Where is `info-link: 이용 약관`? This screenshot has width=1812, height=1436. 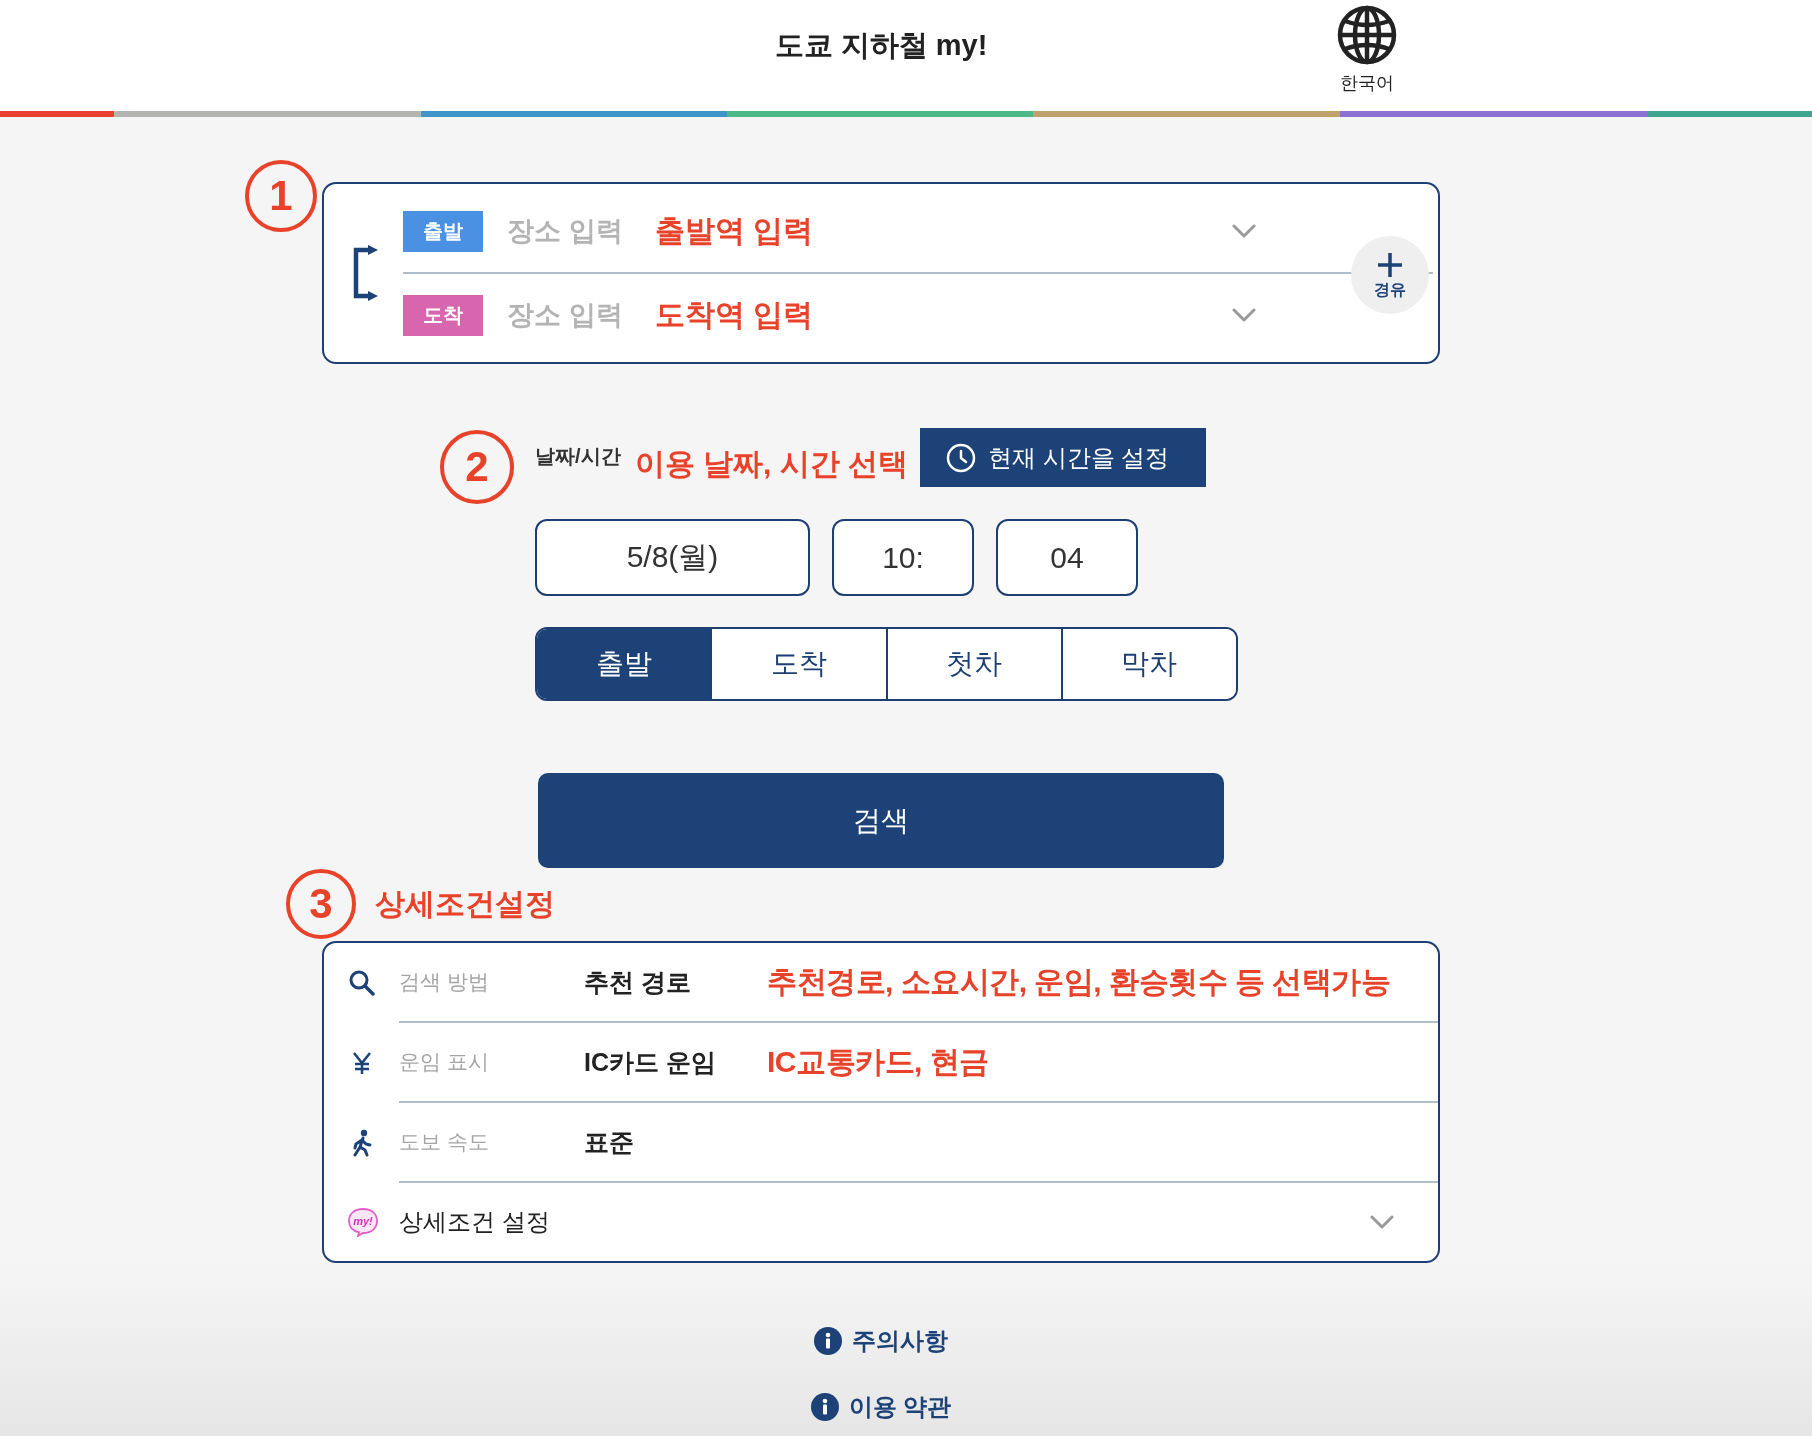 info-link: 이용 약관 is located at coordinates (881, 1407).